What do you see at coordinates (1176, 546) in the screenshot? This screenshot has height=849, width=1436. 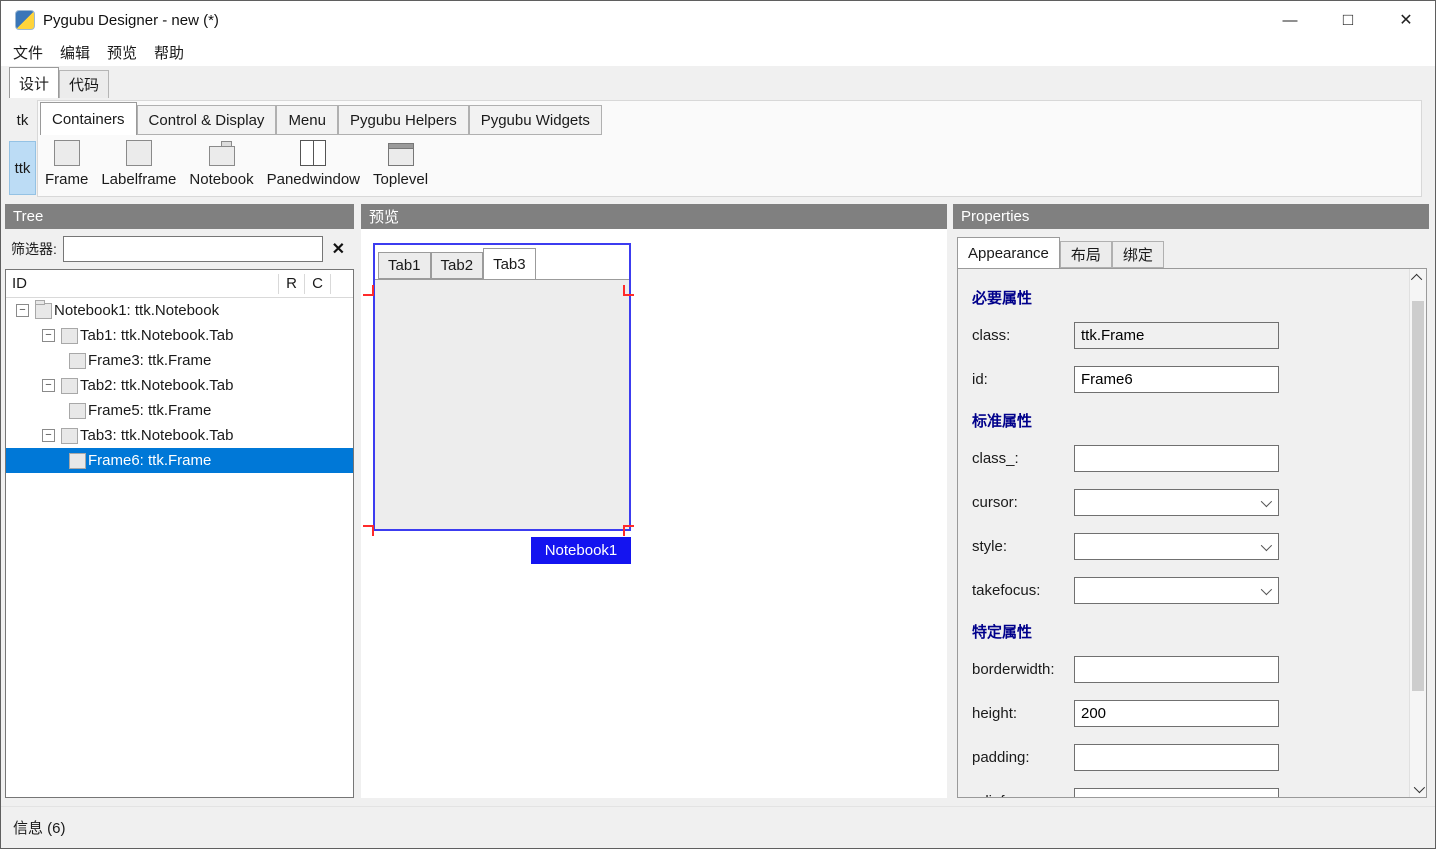 I see `style-select` at bounding box center [1176, 546].